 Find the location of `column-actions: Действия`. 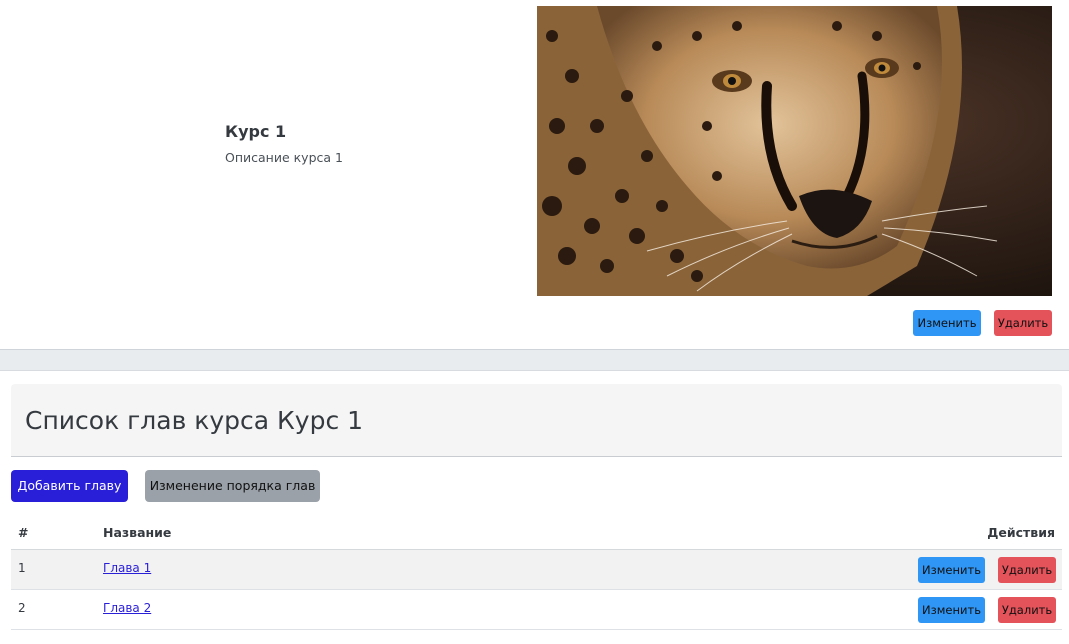

column-actions: Действия is located at coordinates (1021, 532).